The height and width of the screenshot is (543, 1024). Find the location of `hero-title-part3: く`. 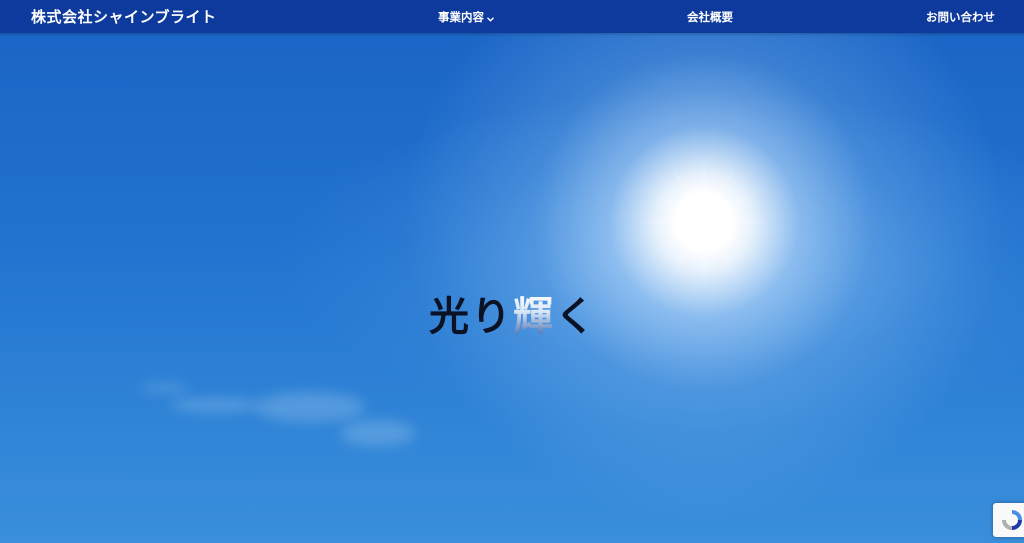

hero-title-part3: く is located at coordinates (576, 316).